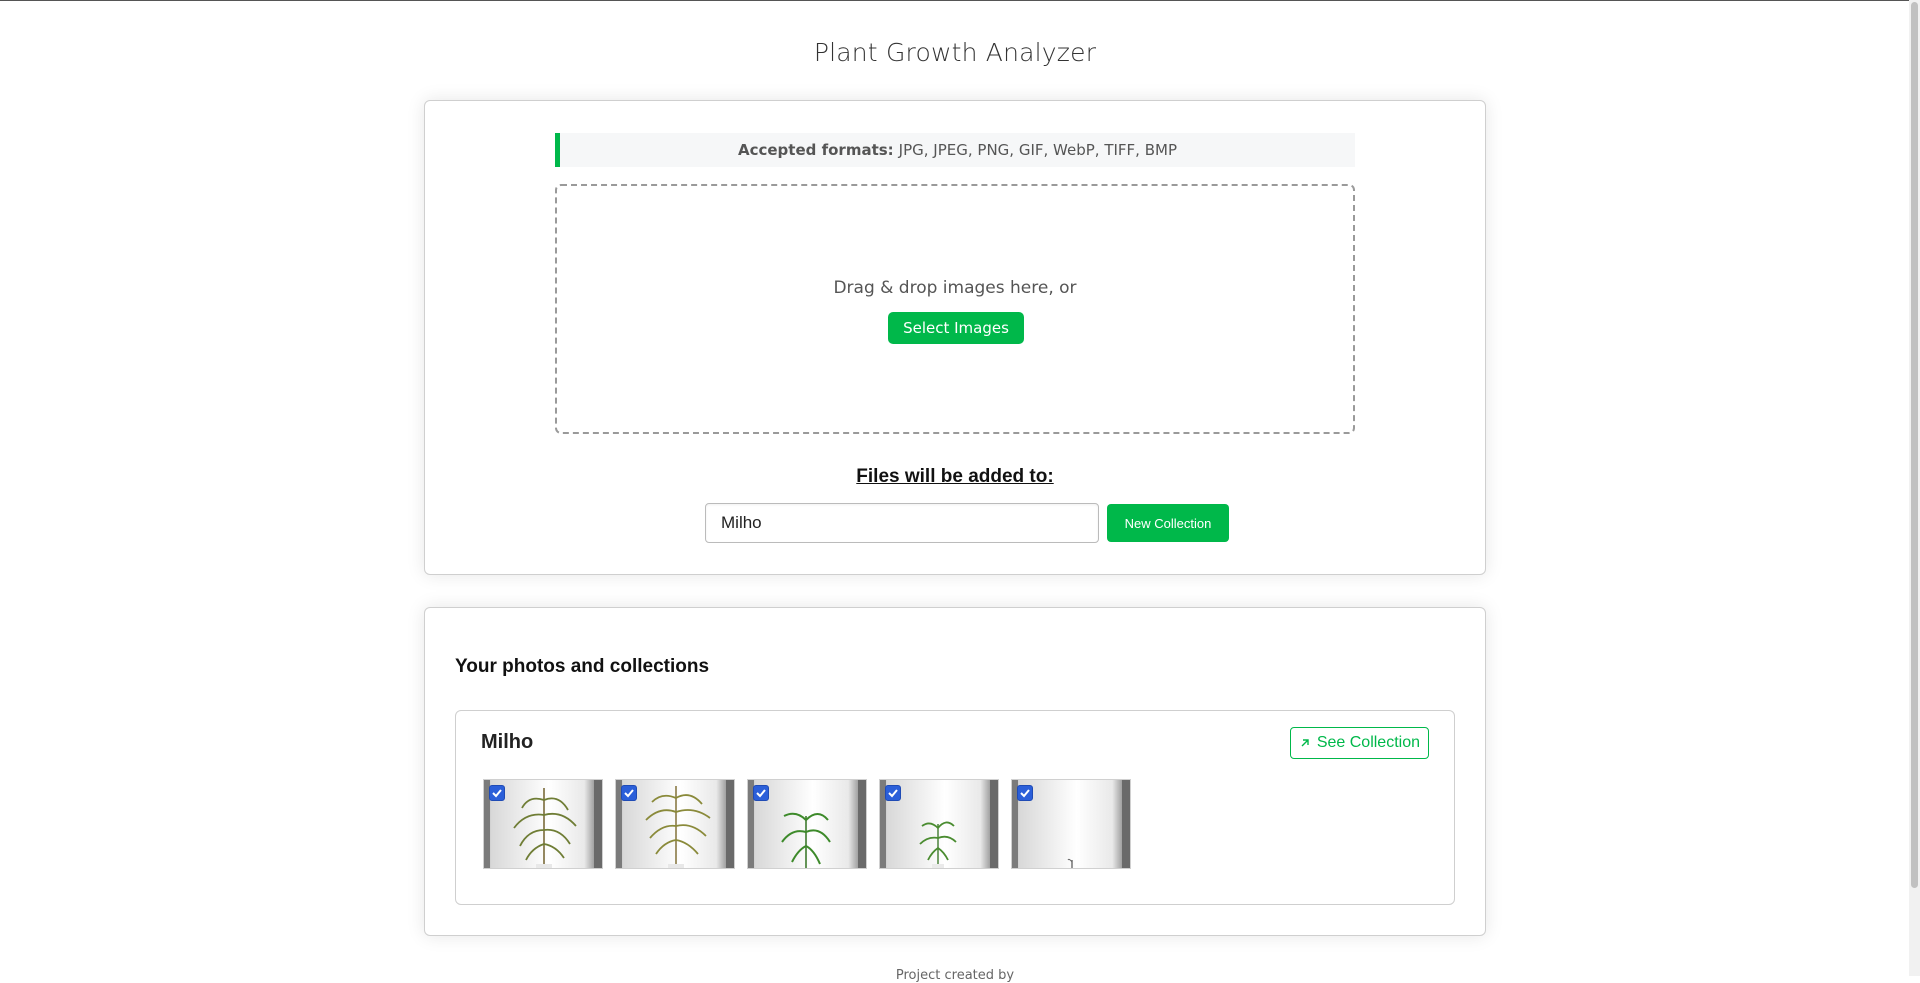 The width and height of the screenshot is (1920, 983). Describe the element at coordinates (960, 0) in the screenshot. I see `window-top-border` at that location.